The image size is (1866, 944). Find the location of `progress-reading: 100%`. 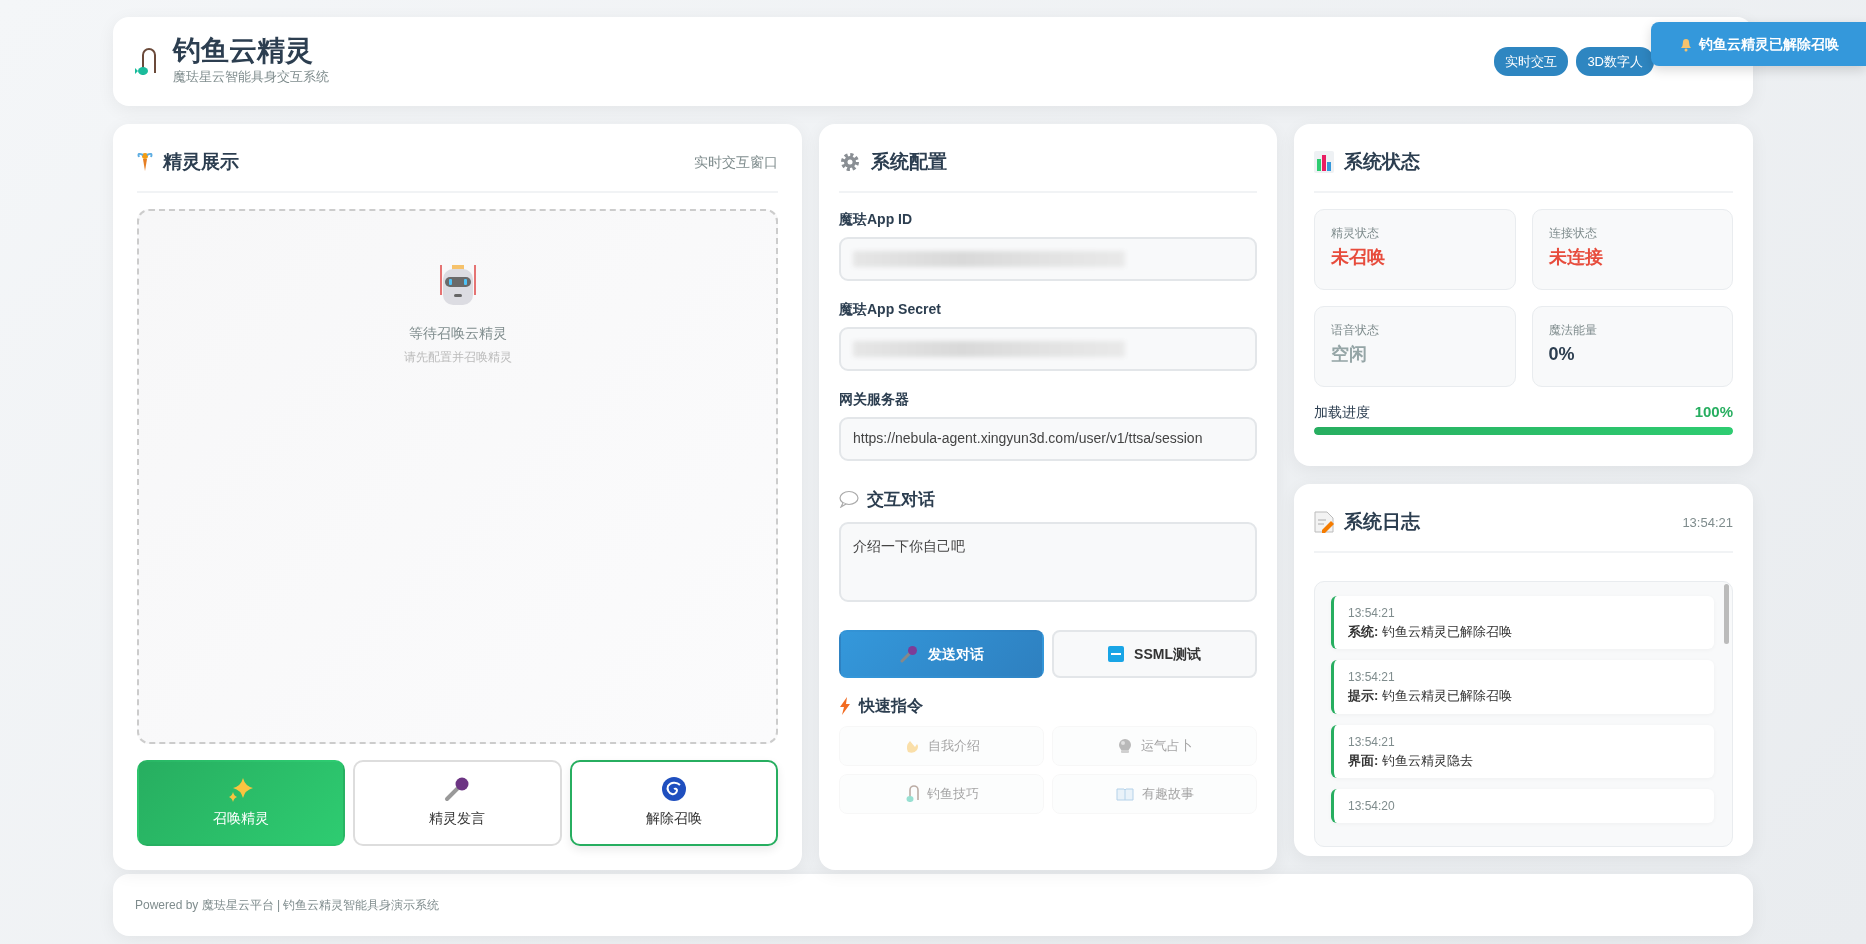

progress-reading: 100% is located at coordinates (1713, 411).